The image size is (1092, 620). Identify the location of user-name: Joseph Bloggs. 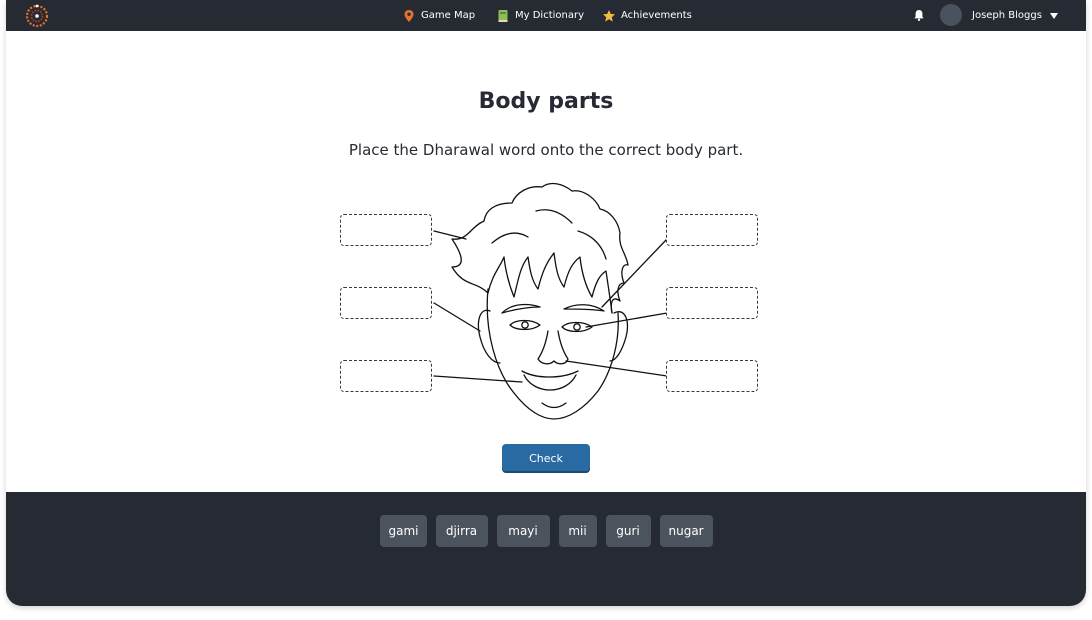
(1007, 15).